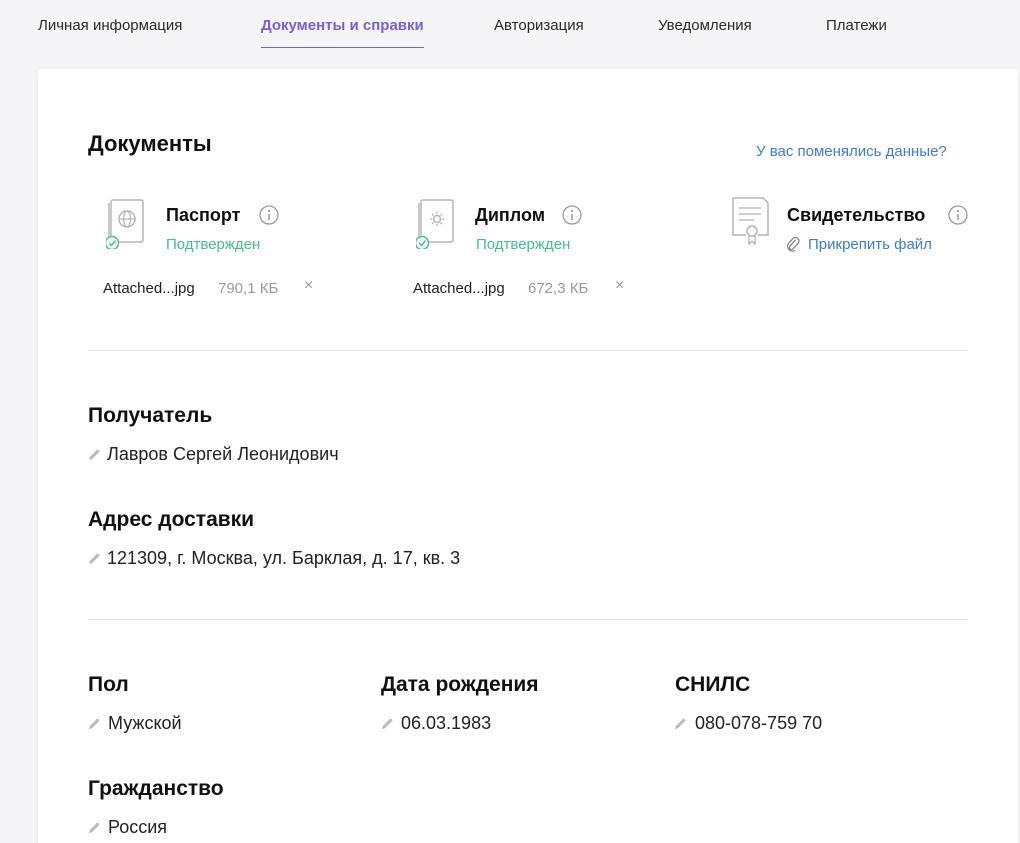 Image resolution: width=1020 pixels, height=843 pixels. I want to click on citizenship-label: Гражданство, so click(156, 788).